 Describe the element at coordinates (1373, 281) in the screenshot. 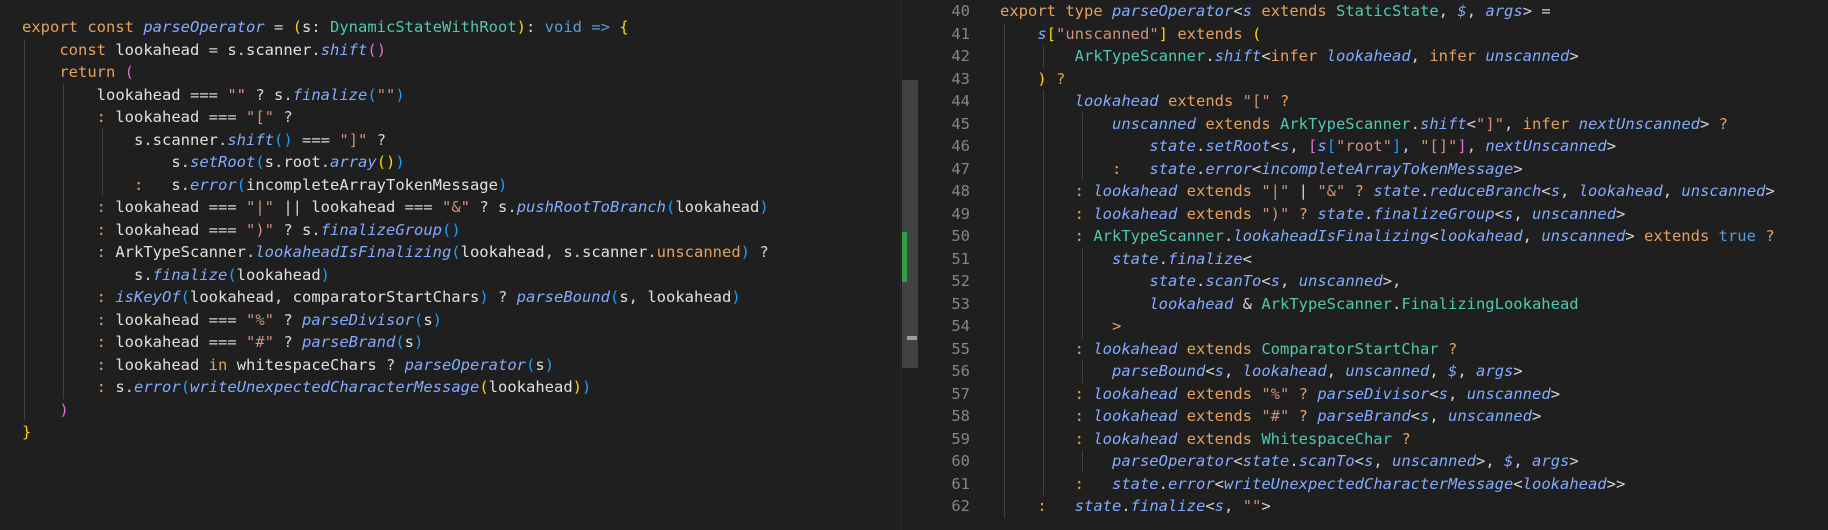

I see `code-line: 52 state.scanTo<s, unscanned>,` at that location.